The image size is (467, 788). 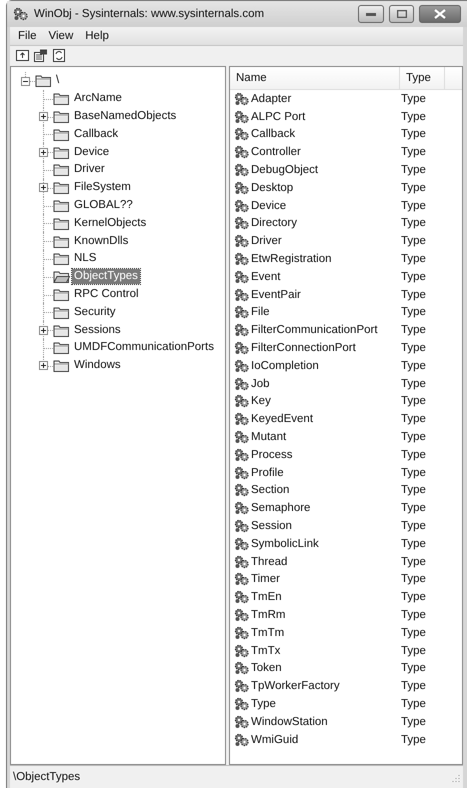 What do you see at coordinates (97, 36) in the screenshot?
I see `menu-item: Help` at bounding box center [97, 36].